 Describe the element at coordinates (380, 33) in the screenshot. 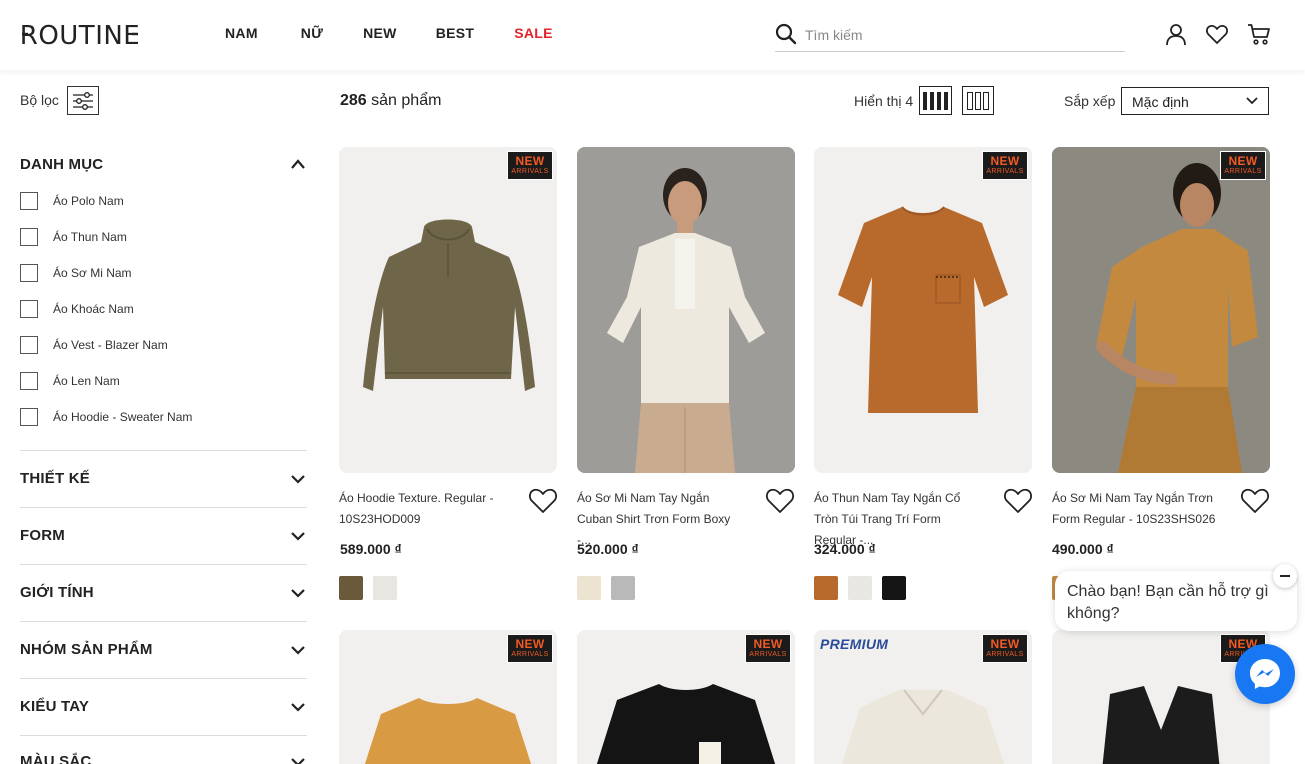

I see `nav-new: NEW` at that location.